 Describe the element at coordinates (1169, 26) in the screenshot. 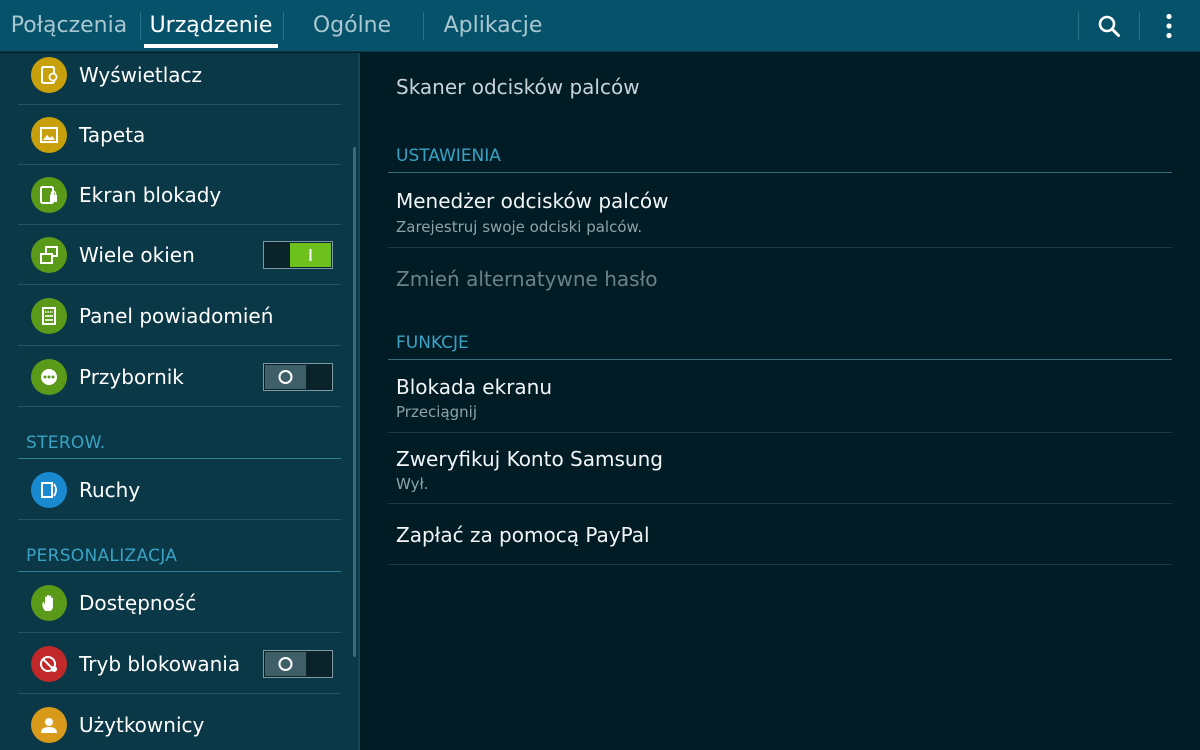

I see `more-vert-icon` at that location.